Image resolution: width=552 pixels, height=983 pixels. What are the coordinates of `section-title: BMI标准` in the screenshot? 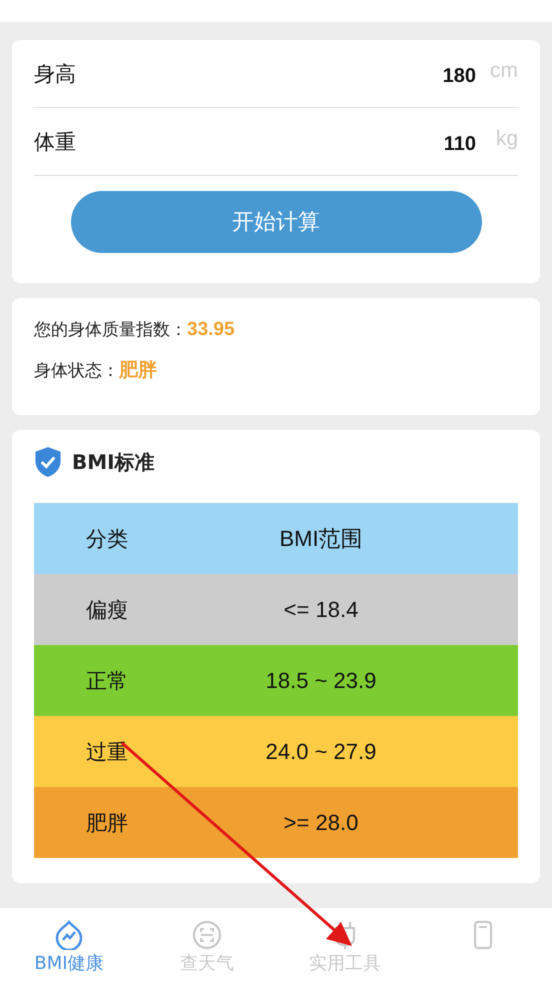 It's located at (113, 462).